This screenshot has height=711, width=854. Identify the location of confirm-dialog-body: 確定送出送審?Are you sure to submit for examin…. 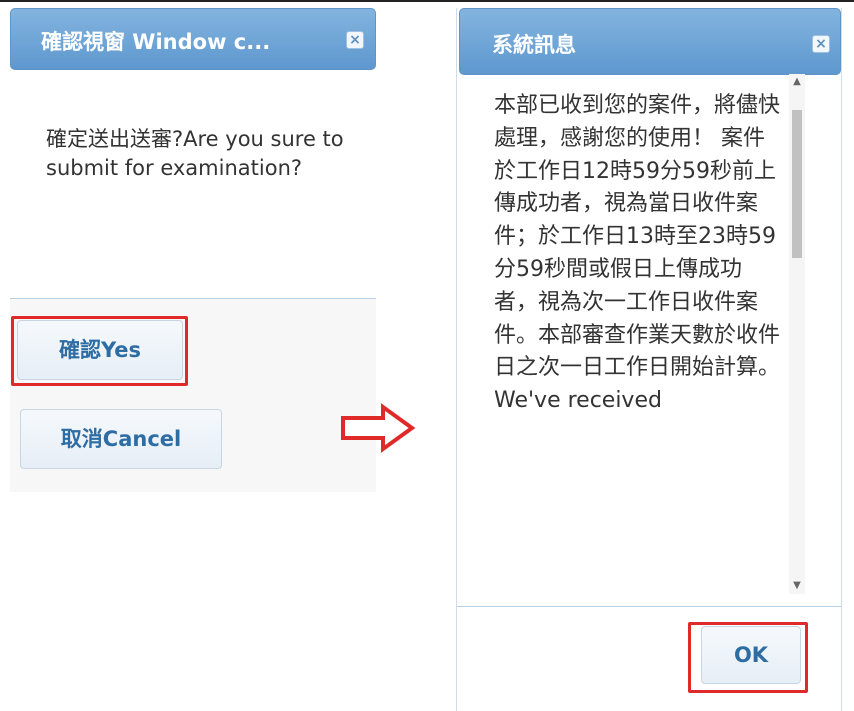
(193, 186).